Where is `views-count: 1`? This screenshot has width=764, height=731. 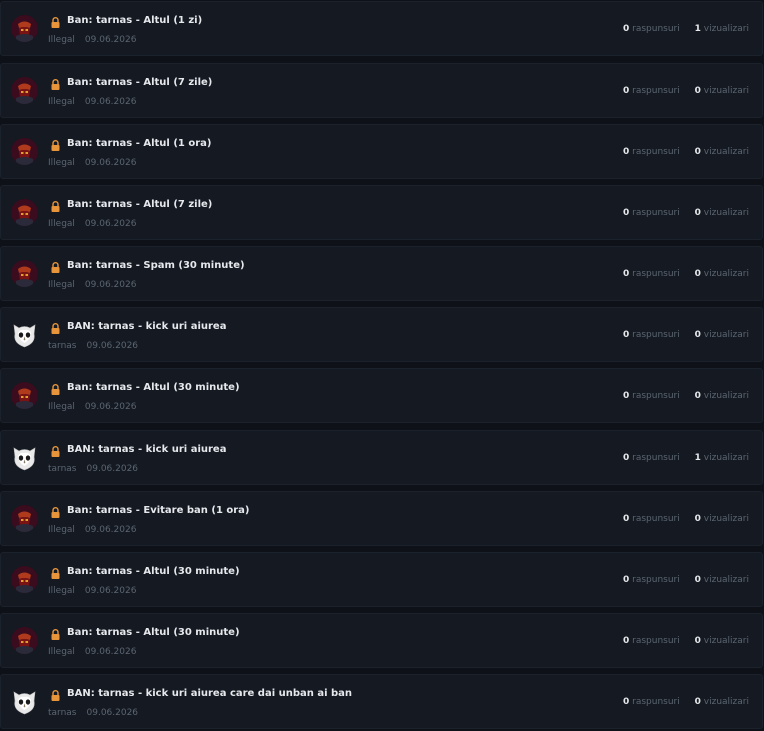 views-count: 1 is located at coordinates (697, 458).